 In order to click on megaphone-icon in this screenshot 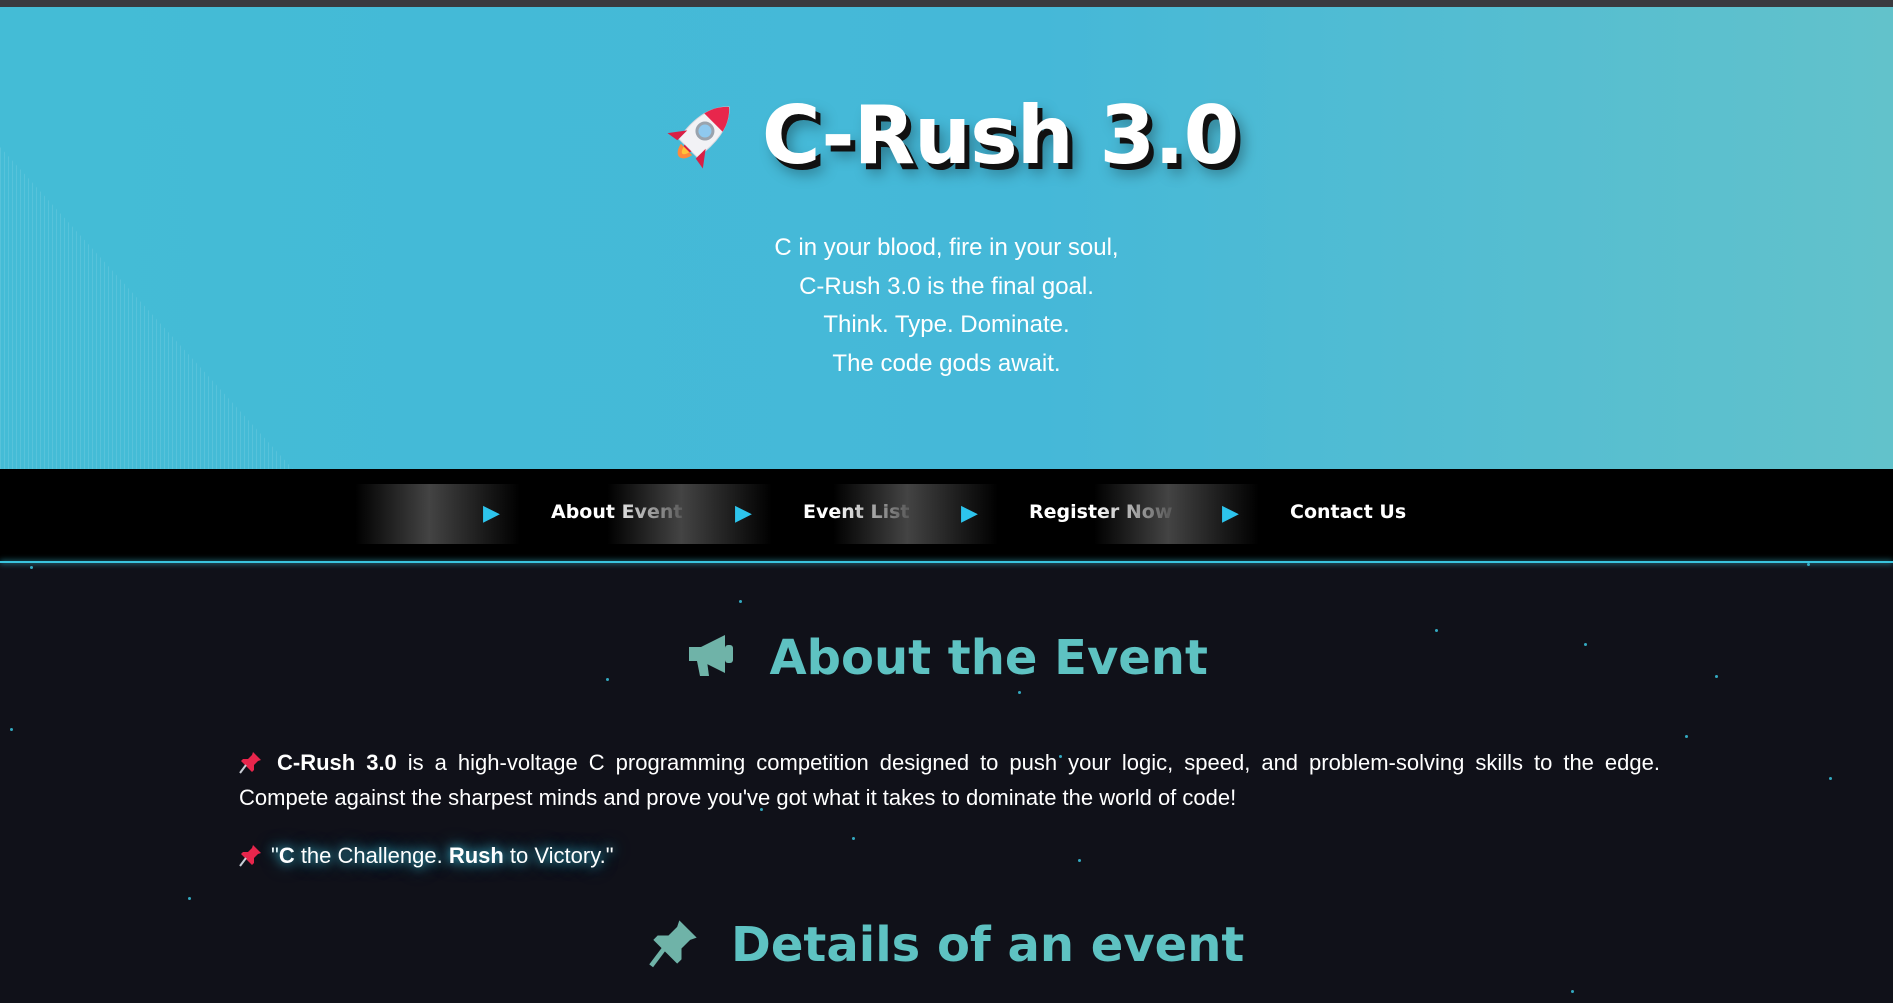, I will do `click(712, 658)`.